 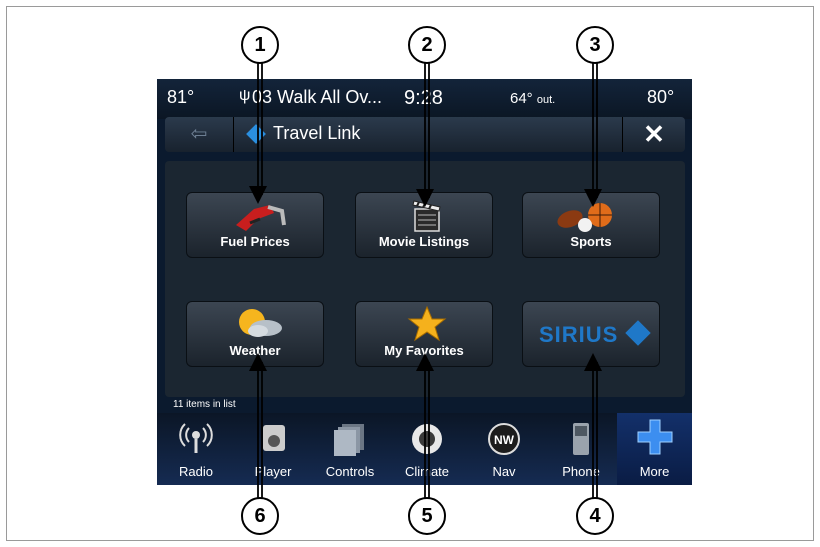 What do you see at coordinates (260, 516) in the screenshot?
I see `callout-6: 6` at bounding box center [260, 516].